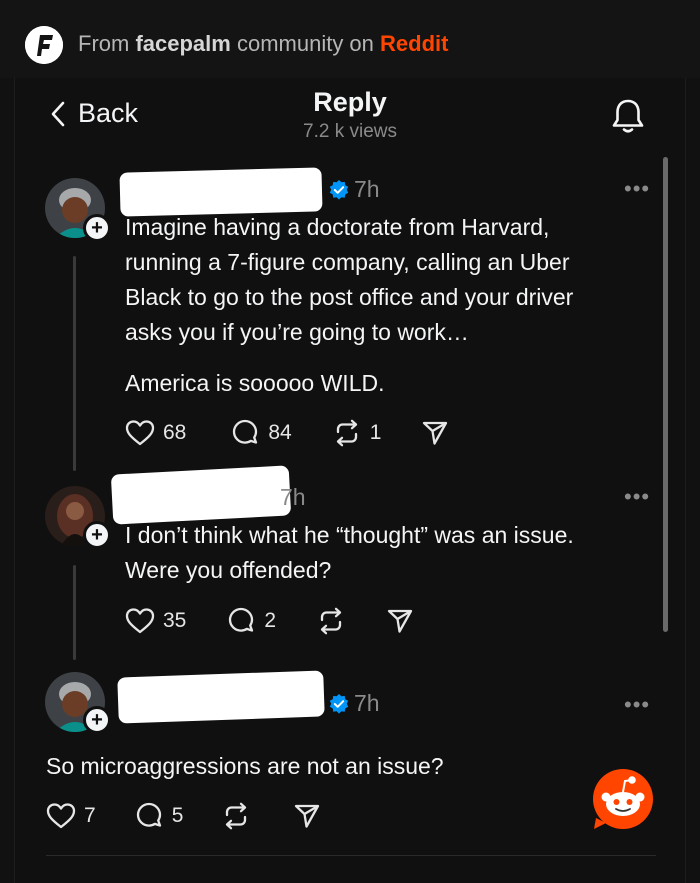 The height and width of the screenshot is (883, 700). What do you see at coordinates (414, 43) in the screenshot?
I see `platform-name: Reddit` at bounding box center [414, 43].